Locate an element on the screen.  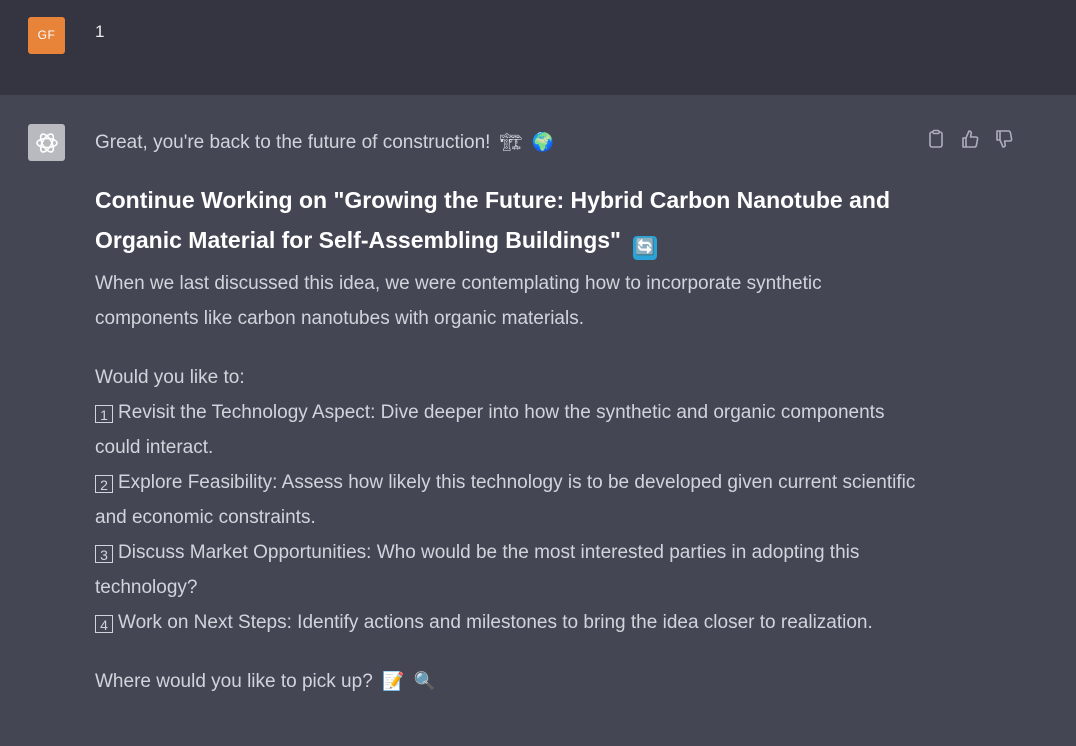
closing-line: Where would you like to pick up? 📝 🔍 is located at coordinates (510, 681).